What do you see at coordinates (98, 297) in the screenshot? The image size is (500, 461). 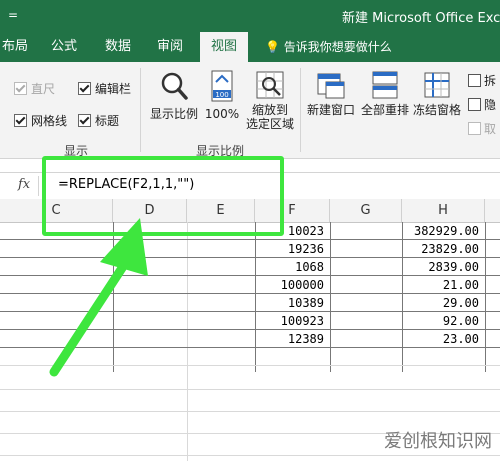 I see `green-arrow-icon` at bounding box center [98, 297].